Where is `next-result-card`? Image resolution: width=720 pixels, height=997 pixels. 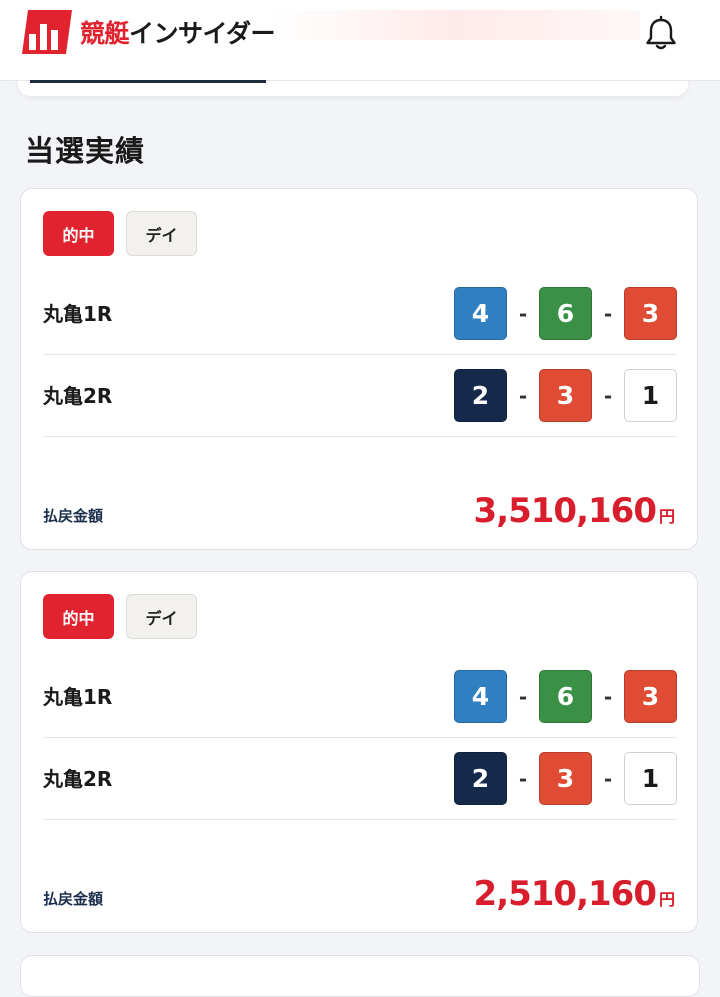 next-result-card is located at coordinates (360, 976).